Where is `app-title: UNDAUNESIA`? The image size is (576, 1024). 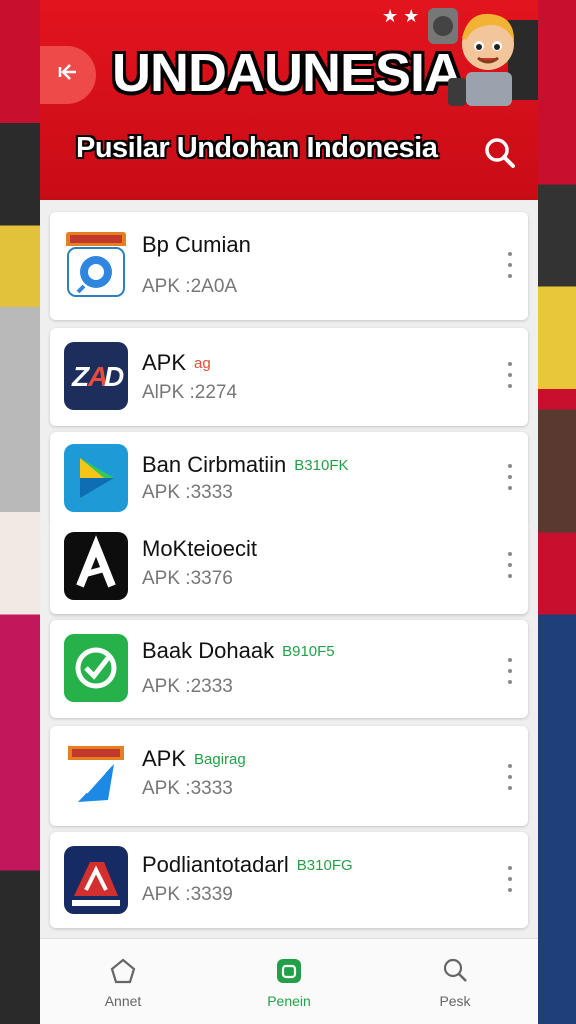
app-title: UNDAUNESIA is located at coordinates (287, 73).